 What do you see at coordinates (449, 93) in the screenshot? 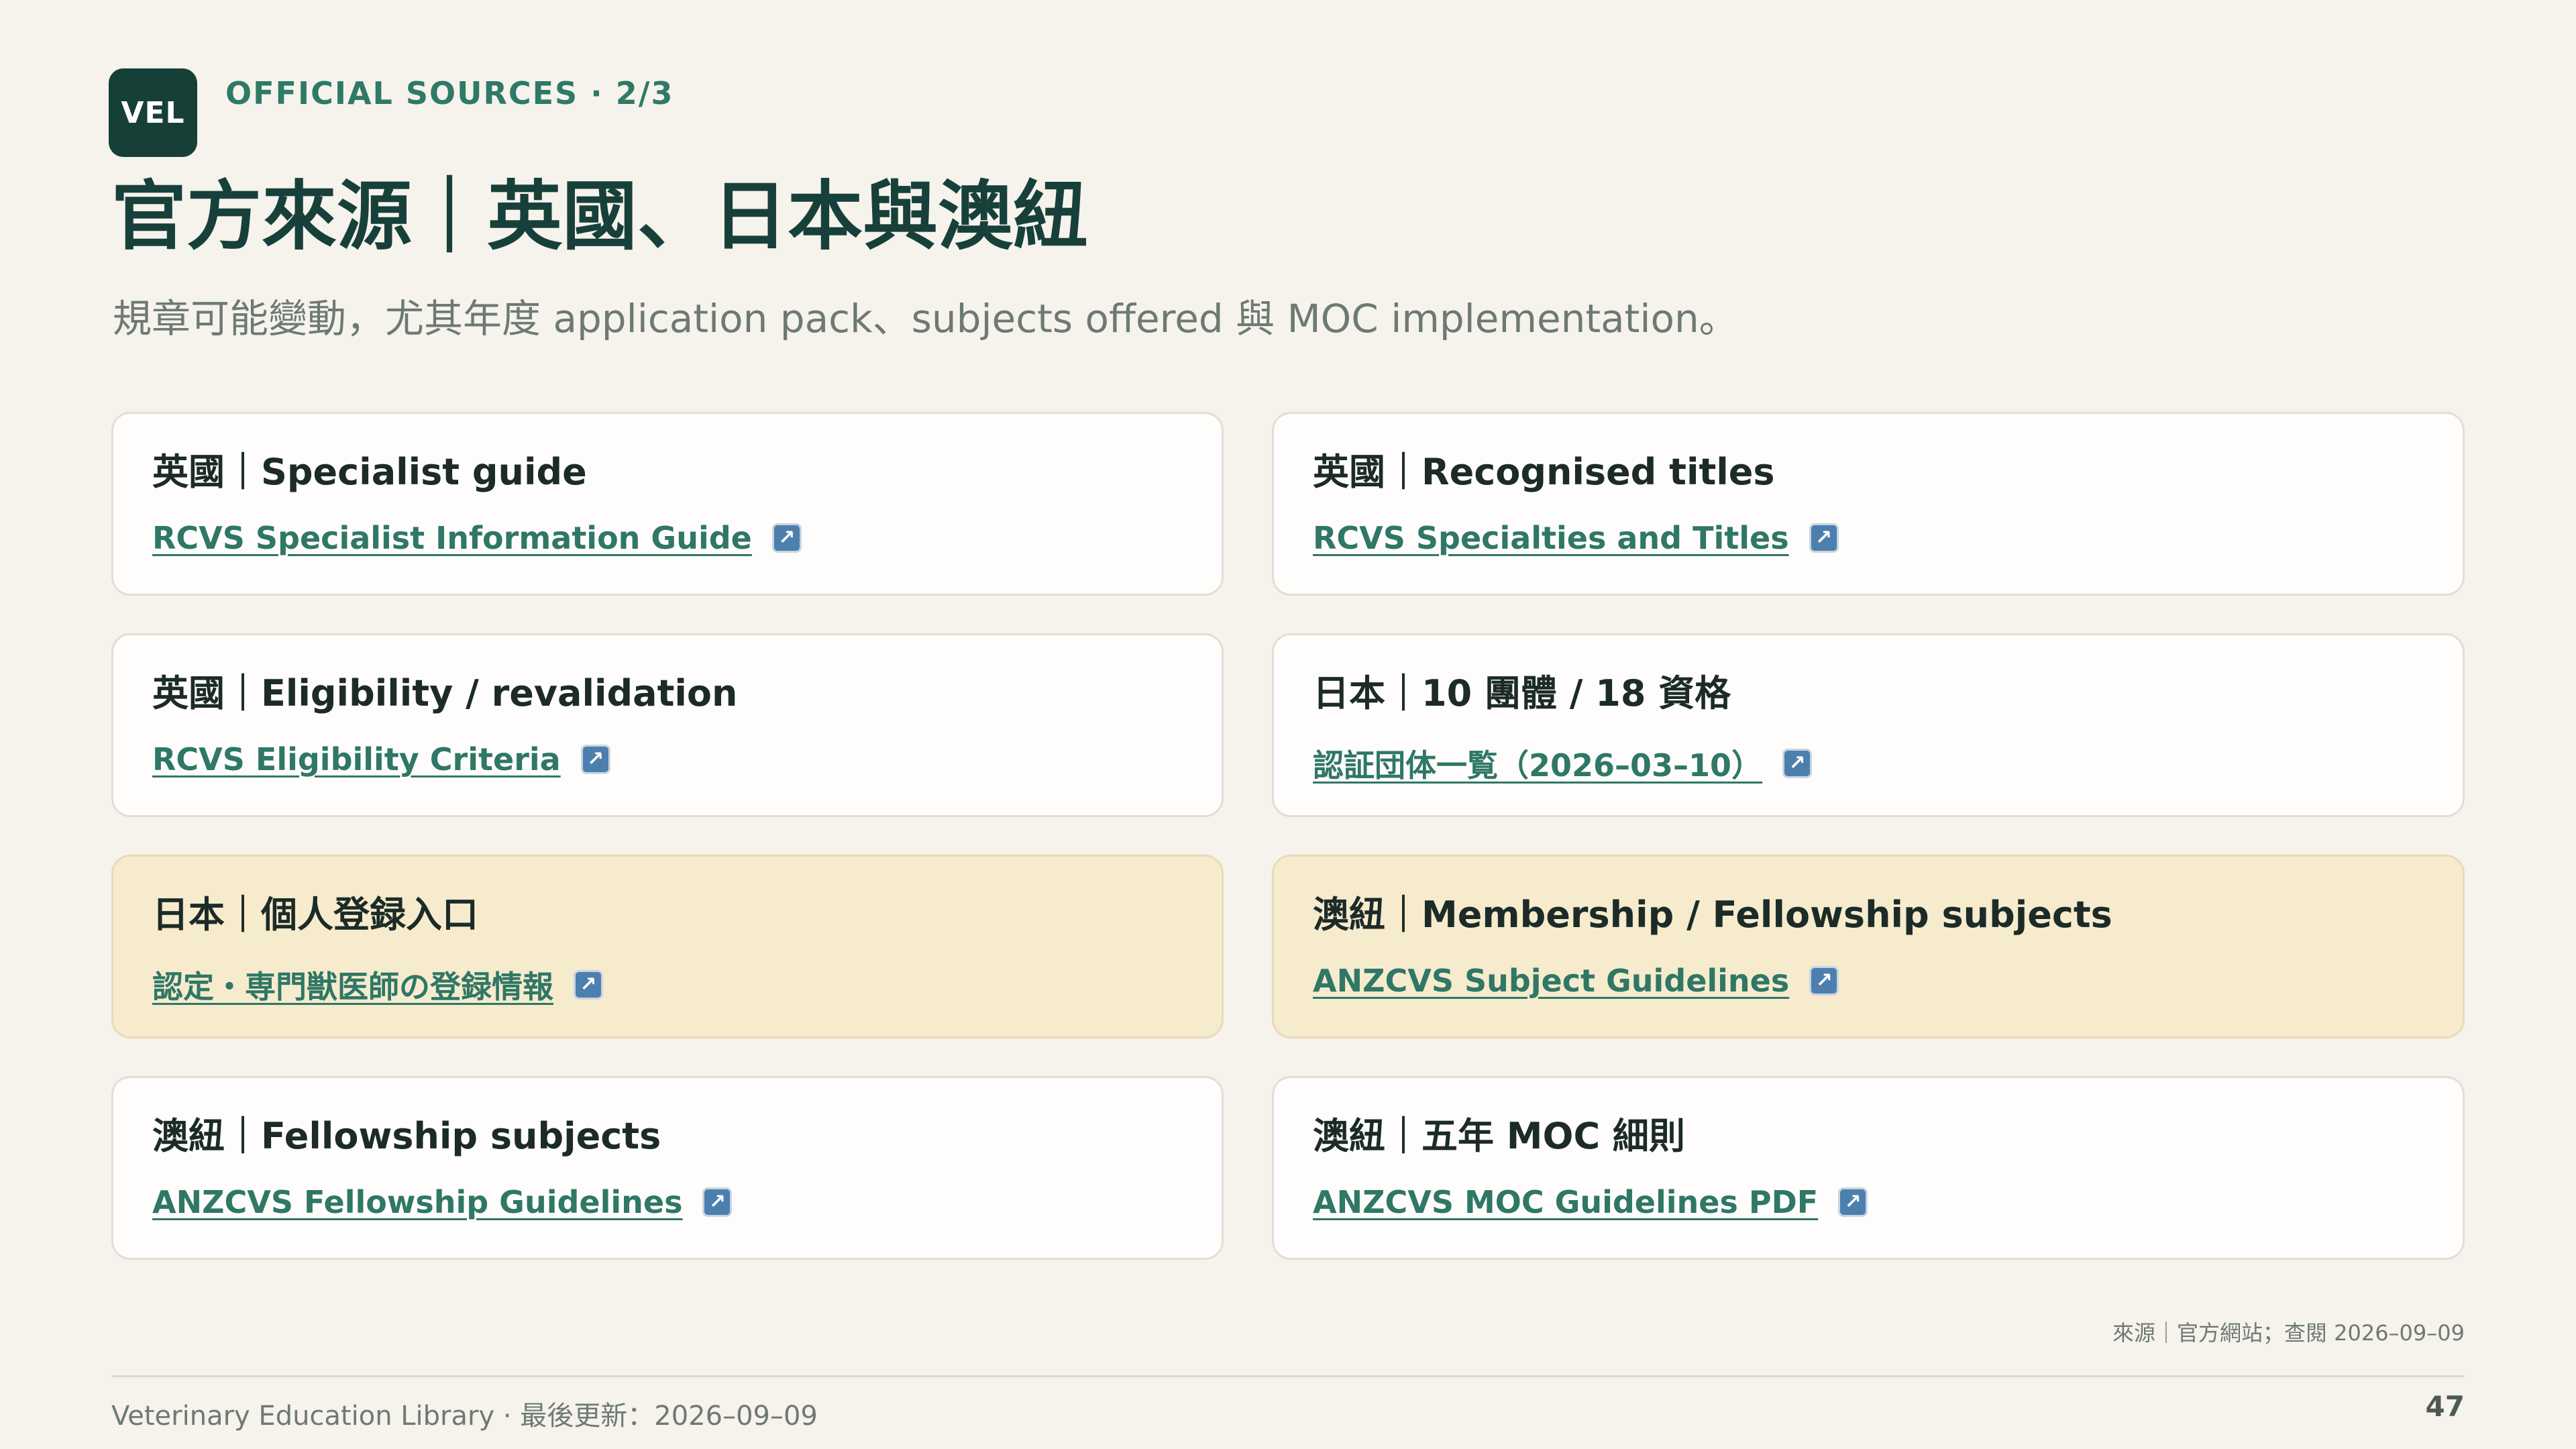
I see `section-eyebrow: OFFICIAL SOURCES · 2/3` at bounding box center [449, 93].